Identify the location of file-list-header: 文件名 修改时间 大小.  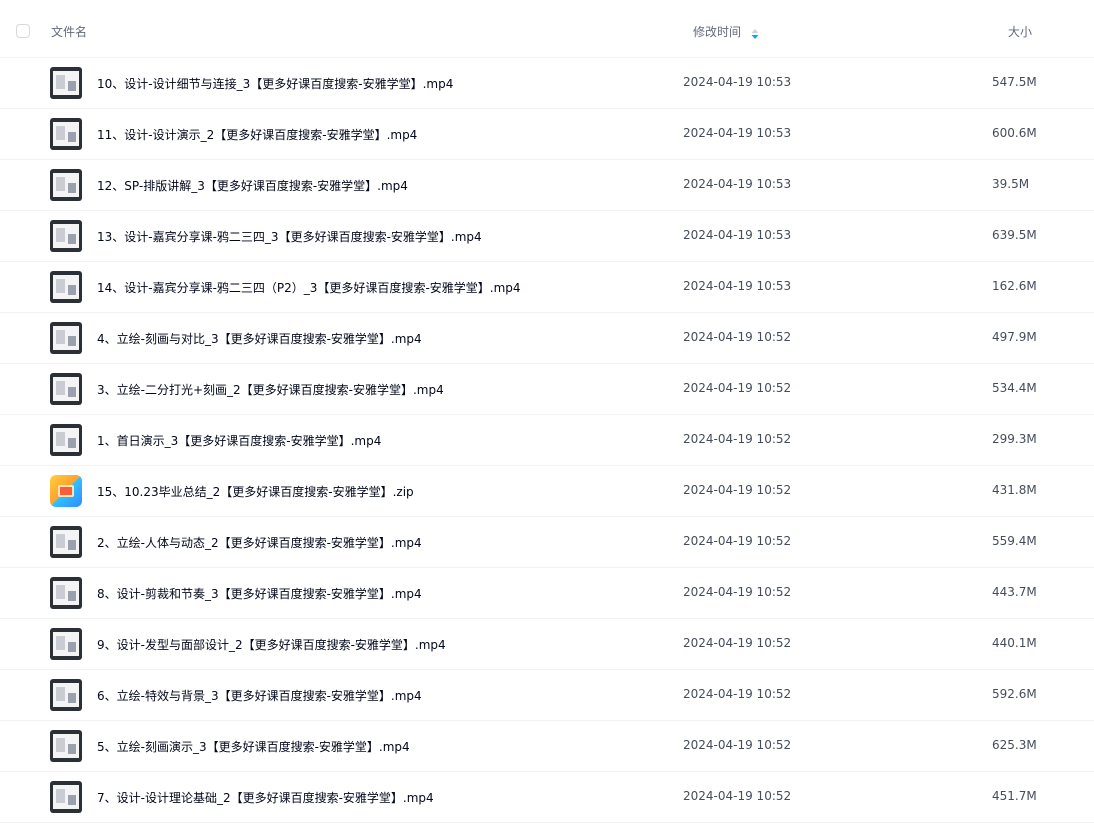
(547, 29).